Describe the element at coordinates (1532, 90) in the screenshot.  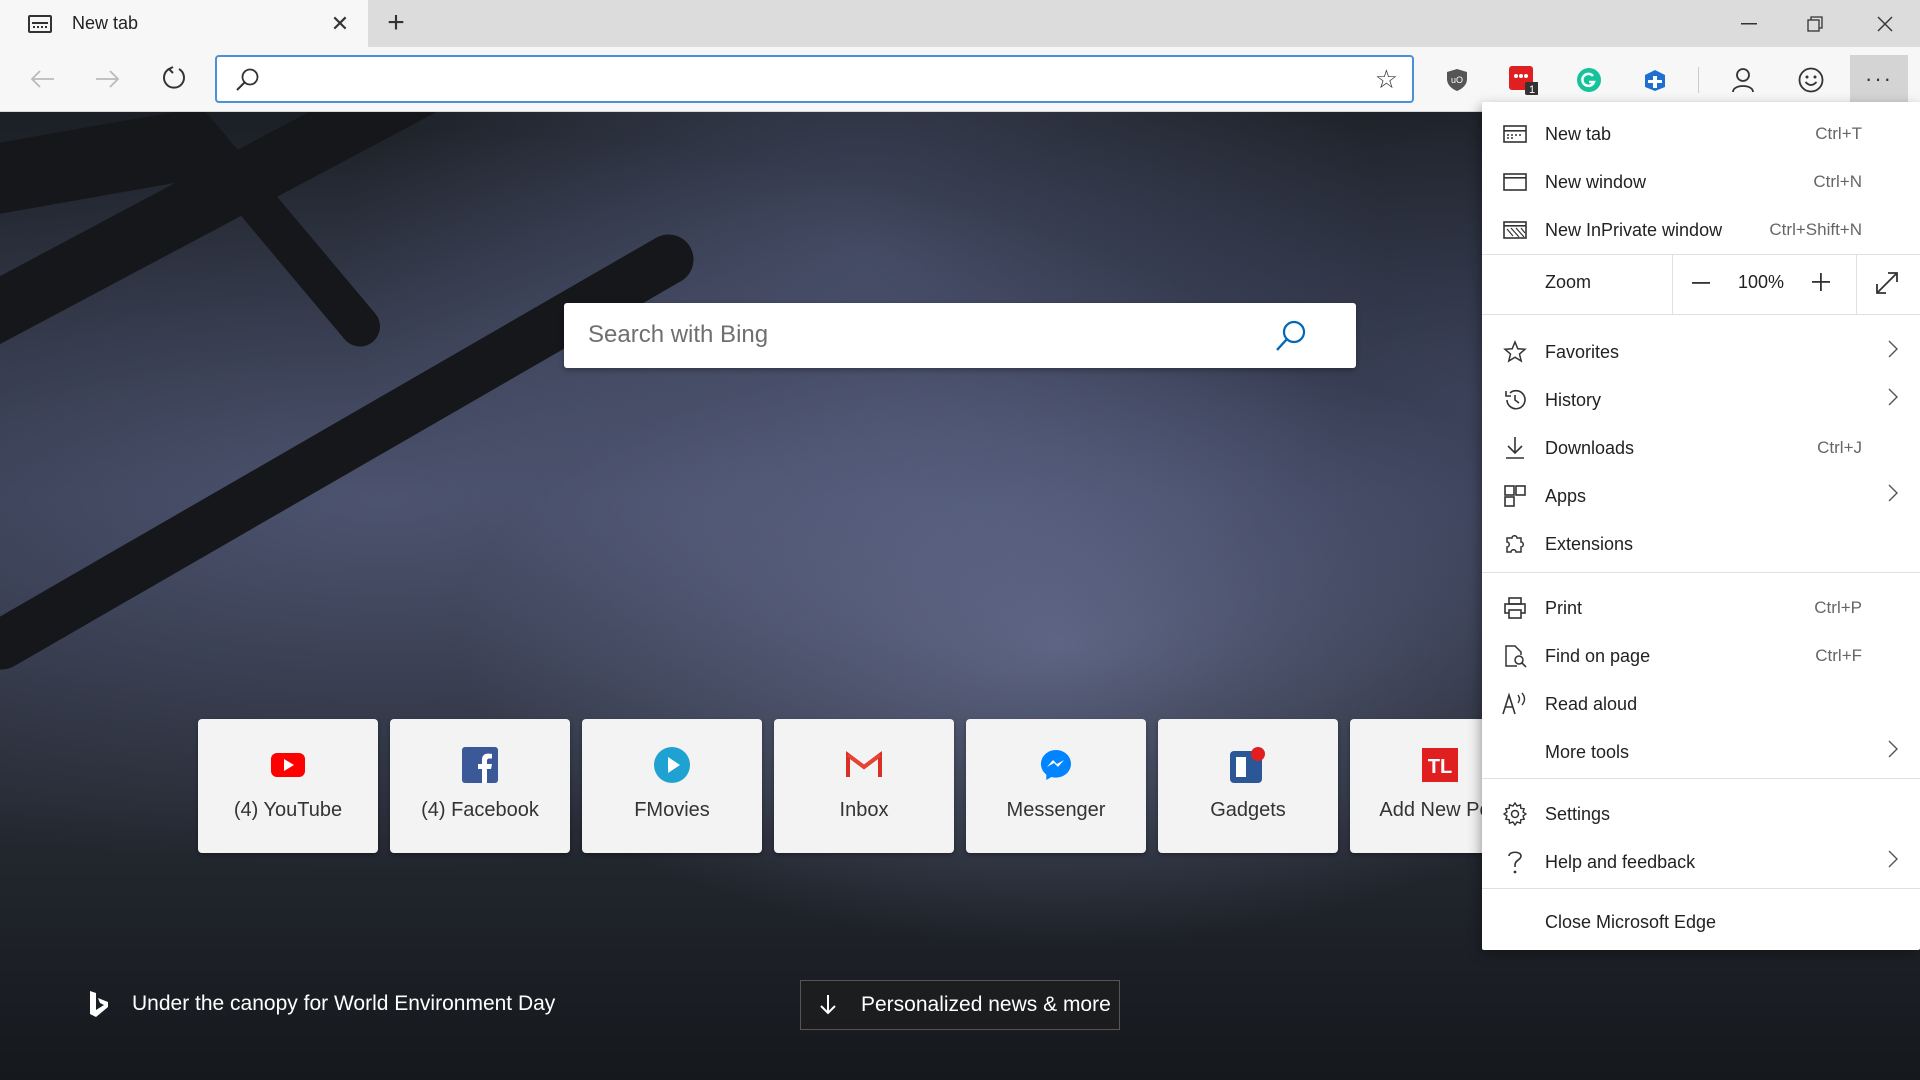
I see `svg-text: 1` at that location.